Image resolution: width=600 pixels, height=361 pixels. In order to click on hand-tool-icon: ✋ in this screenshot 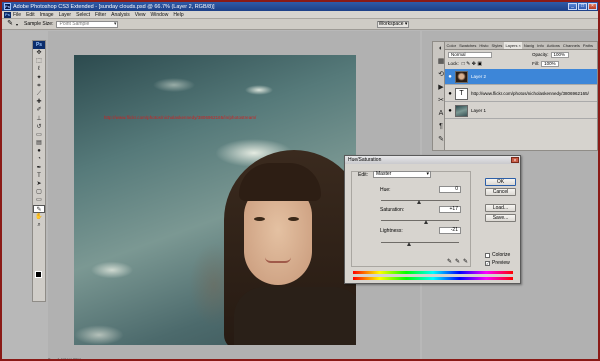, I will do `click(39, 217)`.